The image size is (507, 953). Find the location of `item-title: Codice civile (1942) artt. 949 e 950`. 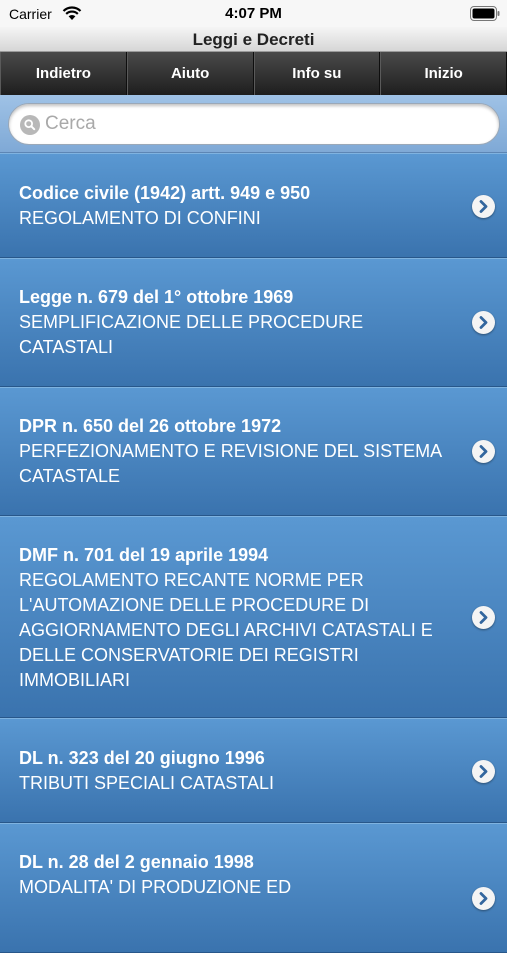

item-title: Codice civile (1942) artt. 949 e 950 is located at coordinates (165, 193).